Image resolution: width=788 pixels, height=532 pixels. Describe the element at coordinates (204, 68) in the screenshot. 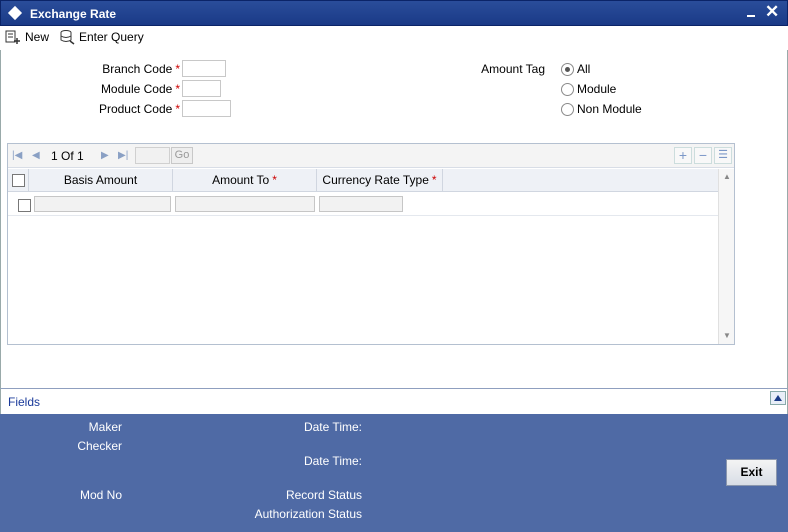

I see `branch-code-input` at that location.